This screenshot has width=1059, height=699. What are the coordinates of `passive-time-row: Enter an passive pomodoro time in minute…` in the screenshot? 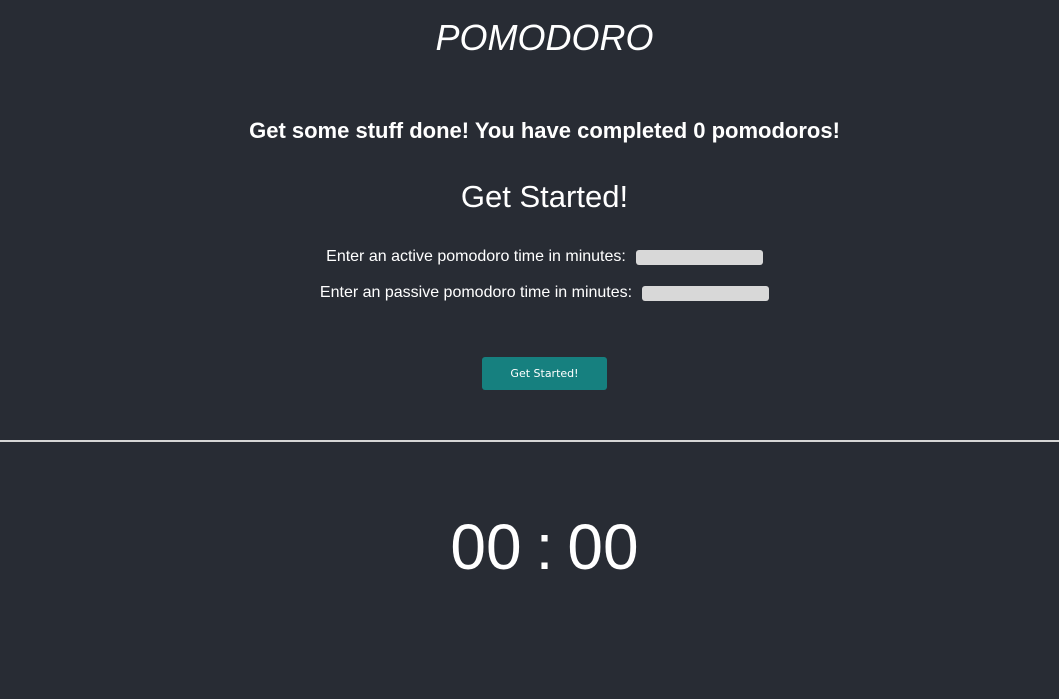 It's located at (529, 293).